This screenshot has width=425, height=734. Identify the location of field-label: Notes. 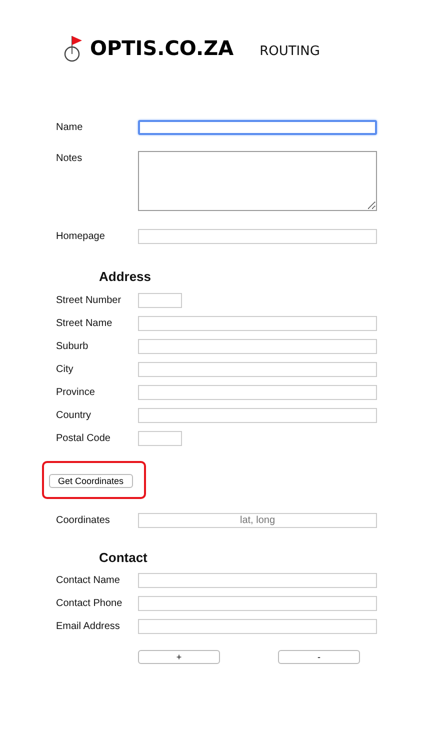
(70, 159).